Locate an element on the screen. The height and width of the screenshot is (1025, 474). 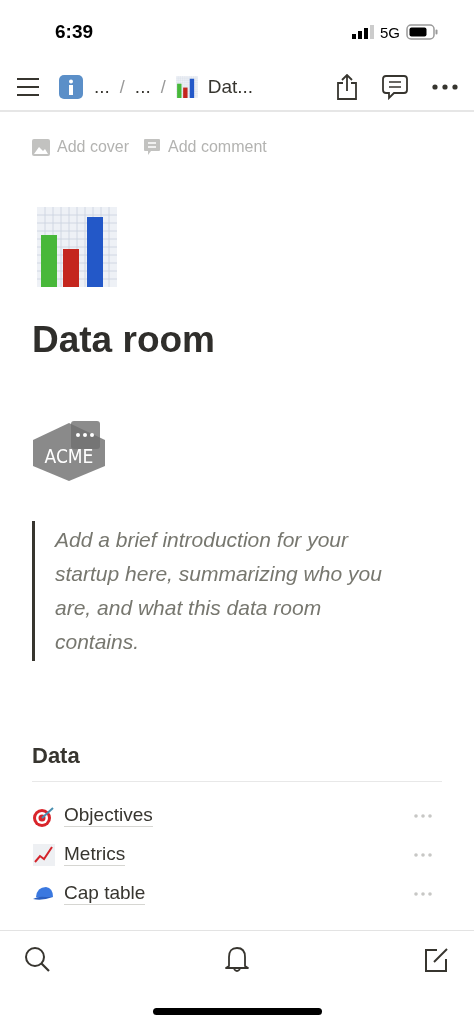
network-label: 5G is located at coordinates (390, 32).